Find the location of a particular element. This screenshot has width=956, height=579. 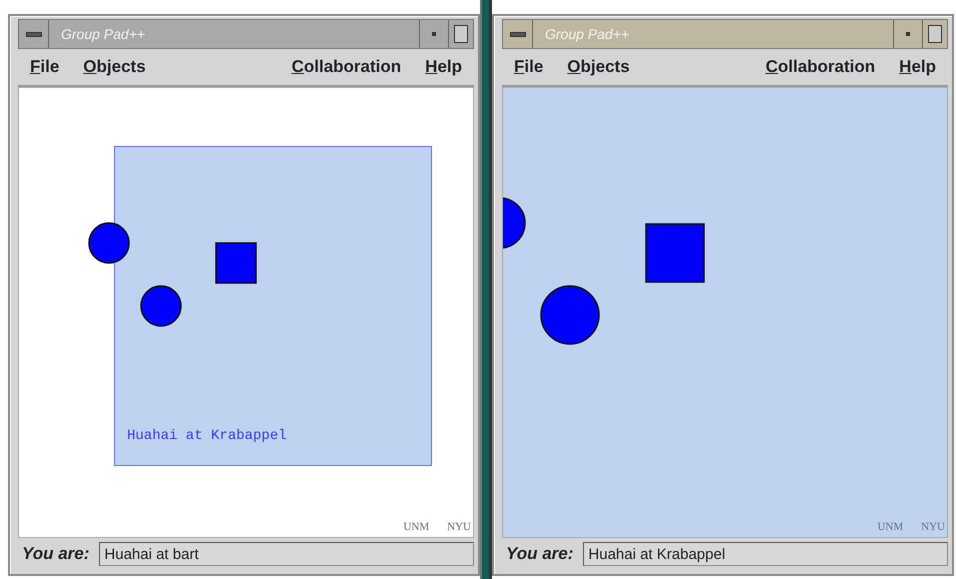

viewport-label: Huahai at Krabappel is located at coordinates (207, 436).